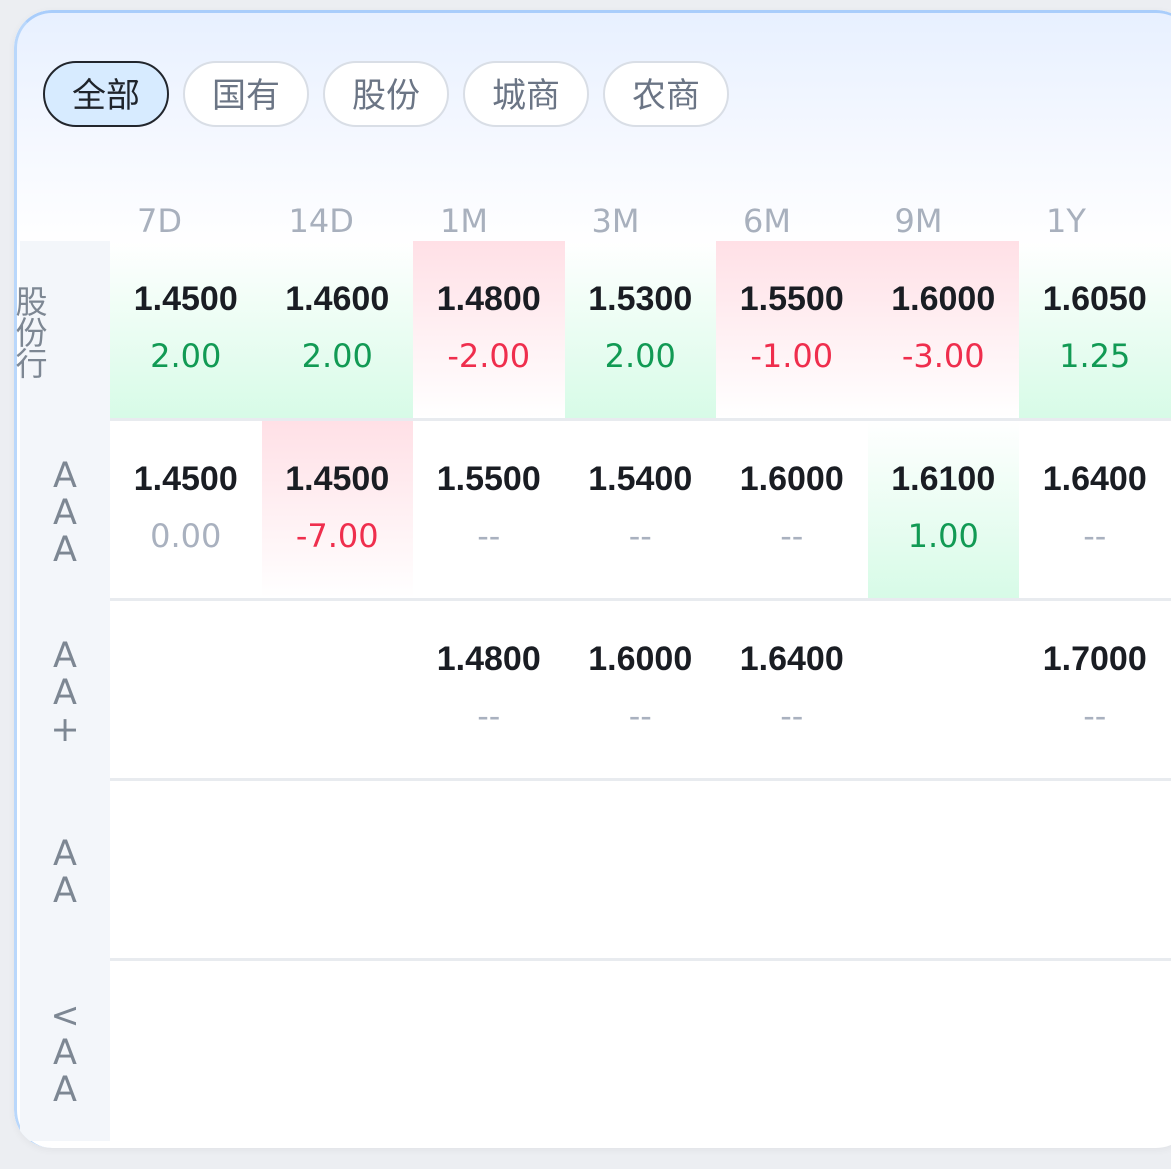 The height and width of the screenshot is (1169, 1171). I want to click on row-label-below-aa: <AA, so click(65, 1051).